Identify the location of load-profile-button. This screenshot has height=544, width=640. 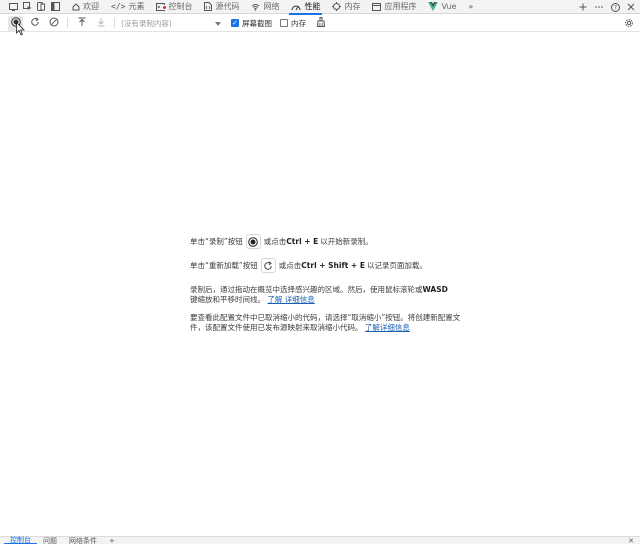
(81, 23).